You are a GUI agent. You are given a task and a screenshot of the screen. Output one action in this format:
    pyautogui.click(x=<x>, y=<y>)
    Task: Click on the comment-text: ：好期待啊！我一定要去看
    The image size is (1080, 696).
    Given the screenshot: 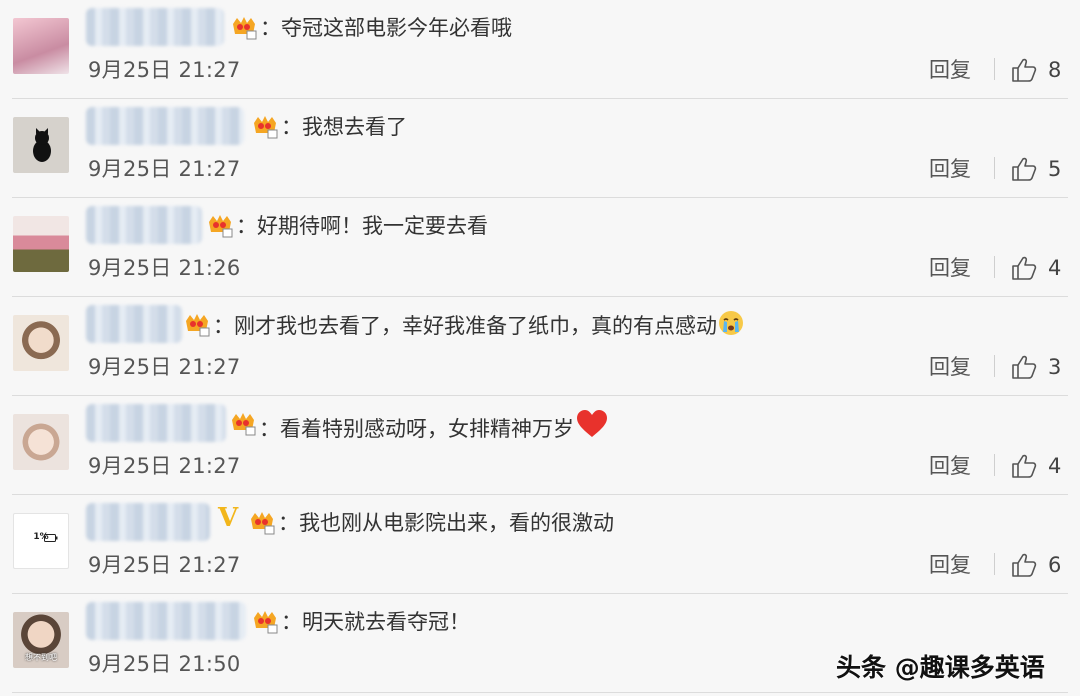 What is the action you would take?
    pyautogui.click(x=362, y=226)
    